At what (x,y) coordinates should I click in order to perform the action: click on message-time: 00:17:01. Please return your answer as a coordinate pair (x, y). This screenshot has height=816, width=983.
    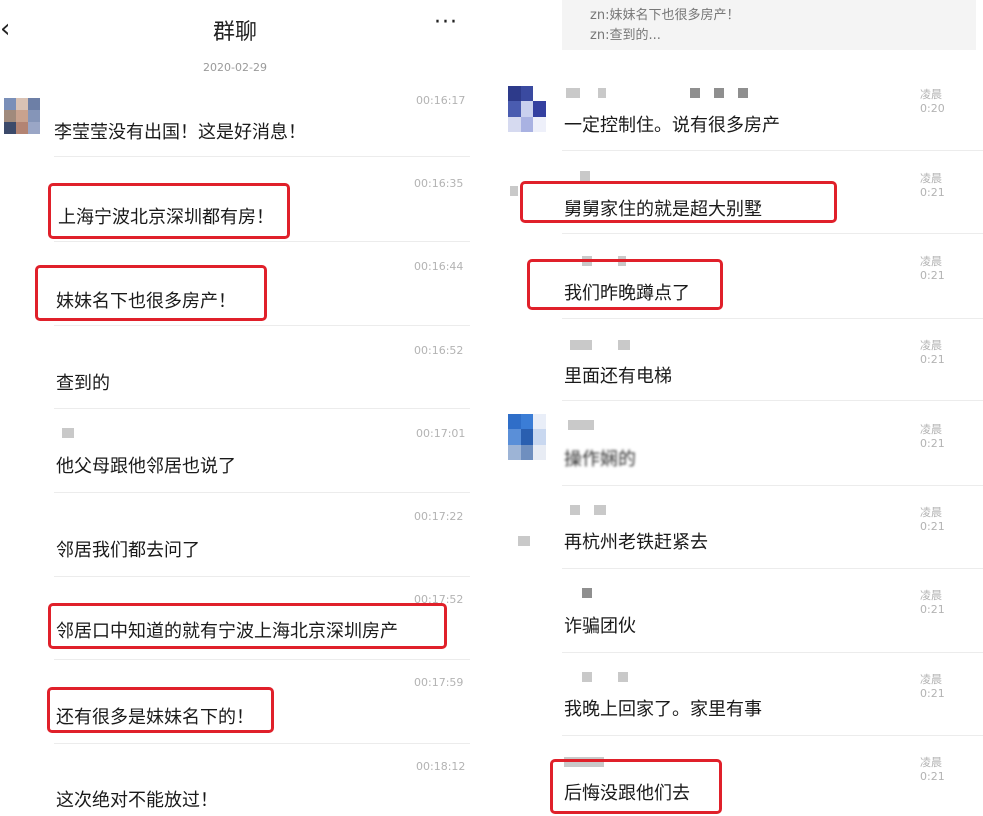
    Looking at the image, I should click on (441, 433).